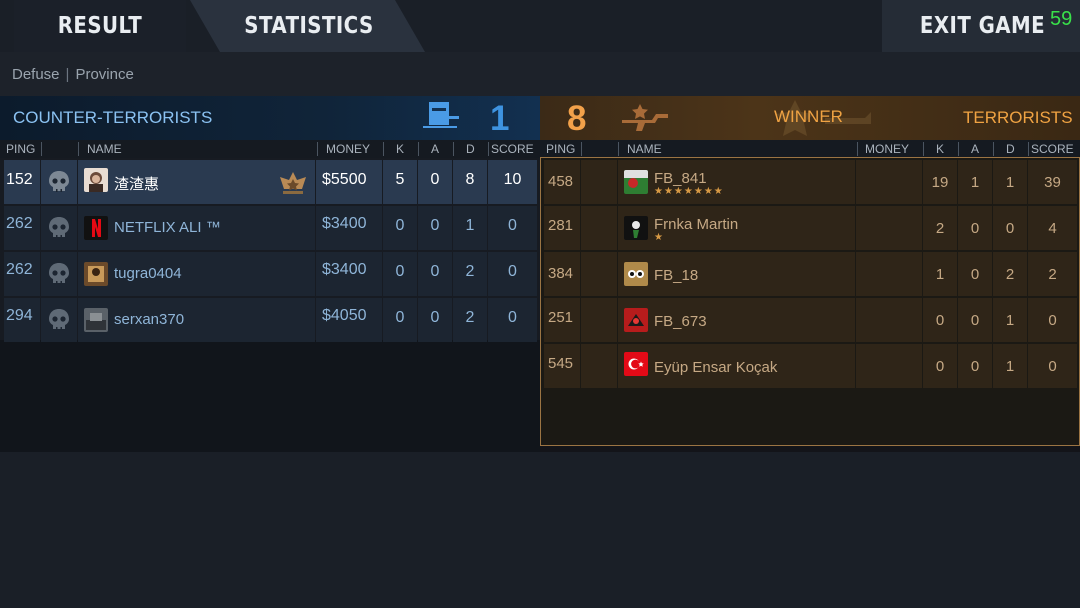 This screenshot has height=608, width=1080. I want to click on ct-column-header: PING NAME MONEY K A D SCORE, so click(270, 149).